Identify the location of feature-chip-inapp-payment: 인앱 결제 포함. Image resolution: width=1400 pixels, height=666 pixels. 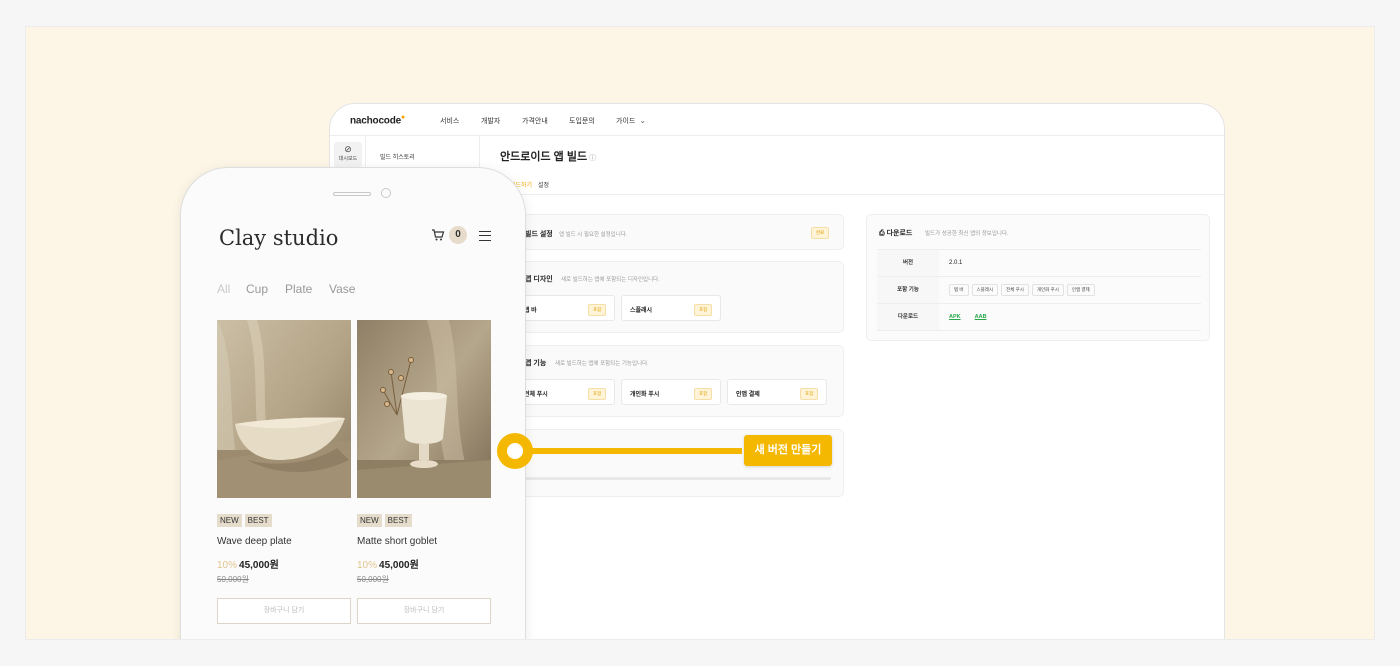
(777, 392).